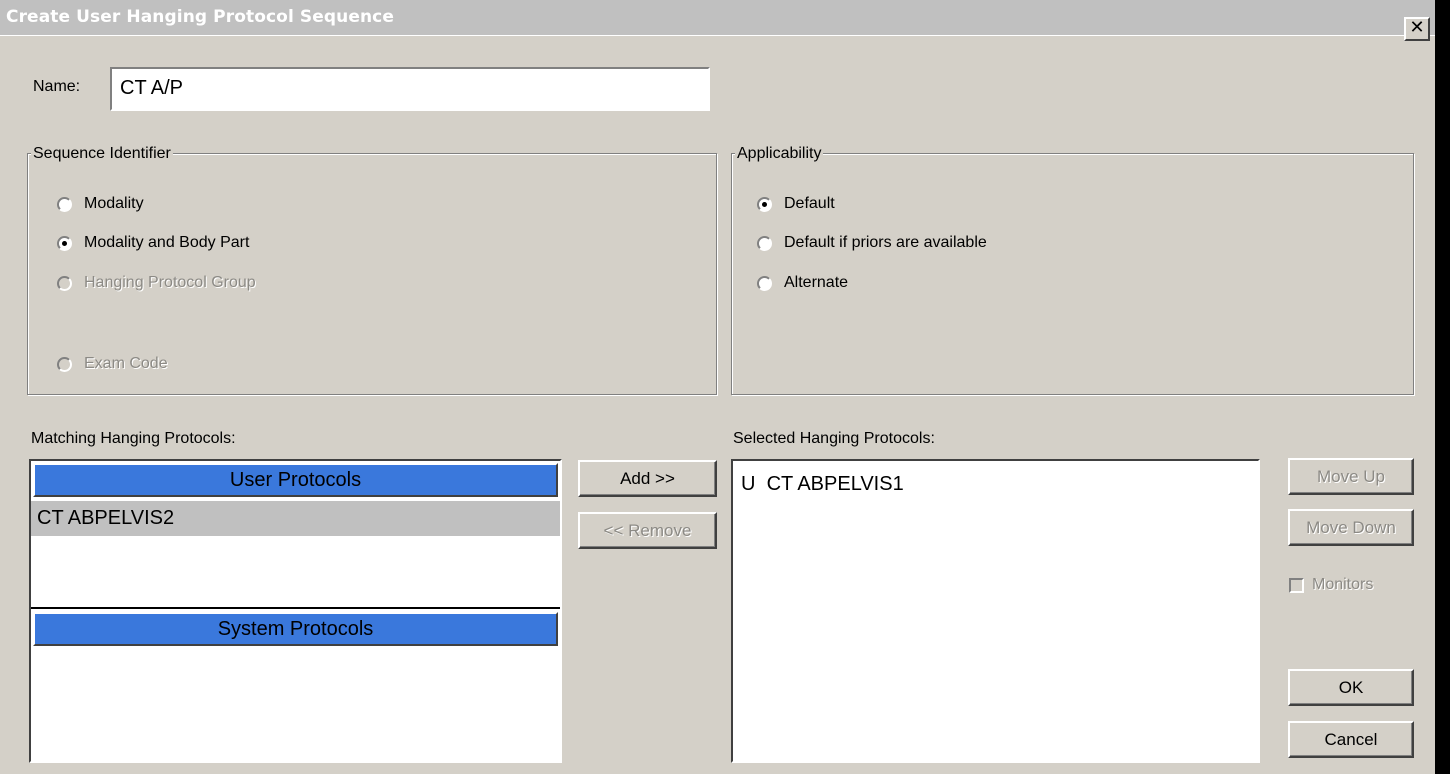  Describe the element at coordinates (151, 88) in the screenshot. I see `name-input-value: CT A/P` at that location.